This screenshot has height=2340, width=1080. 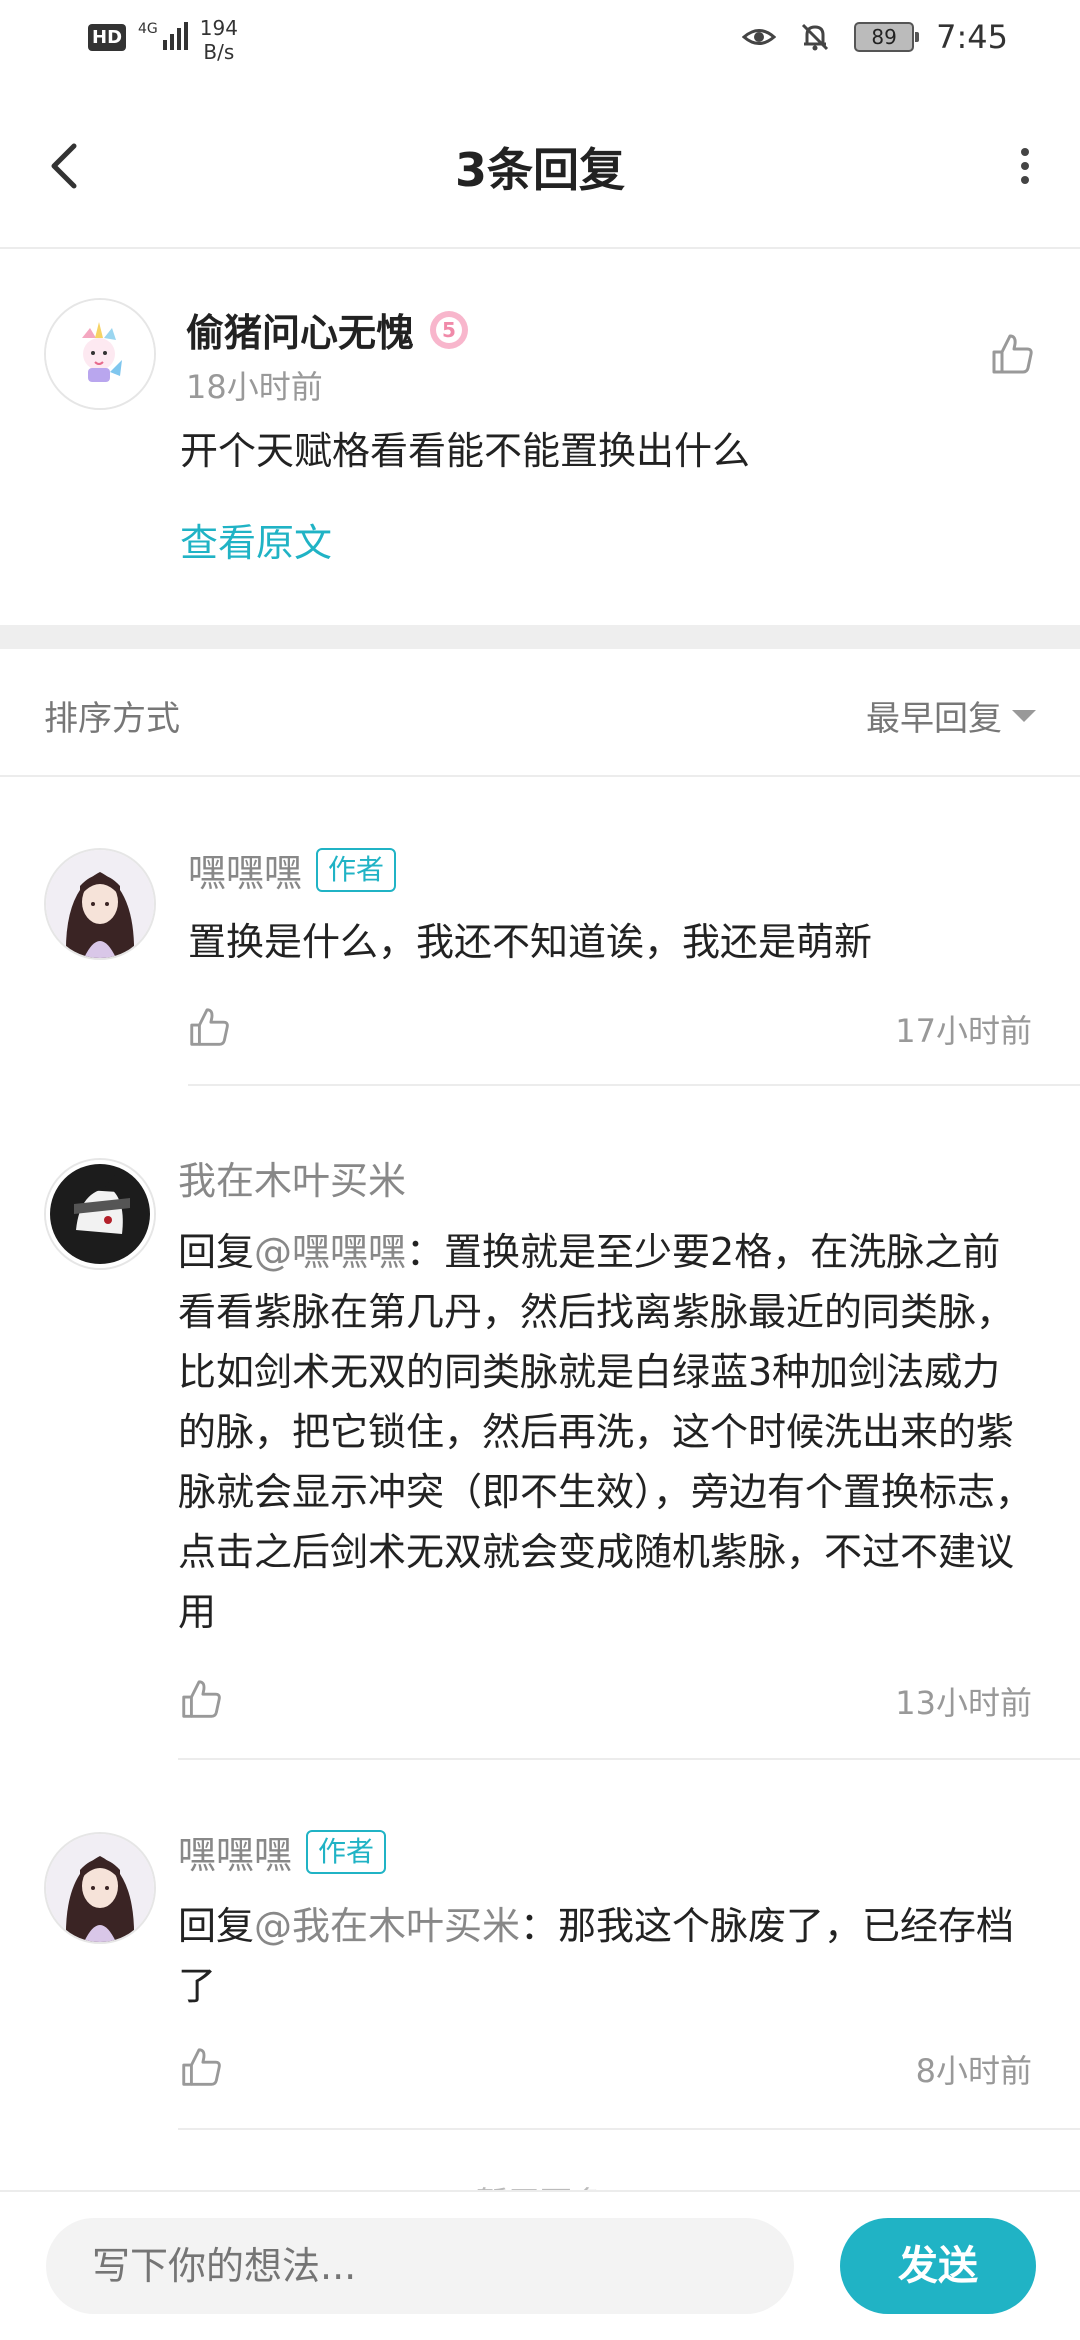 I want to click on mention-link: @我在木叶买米, so click(x=387, y=1926).